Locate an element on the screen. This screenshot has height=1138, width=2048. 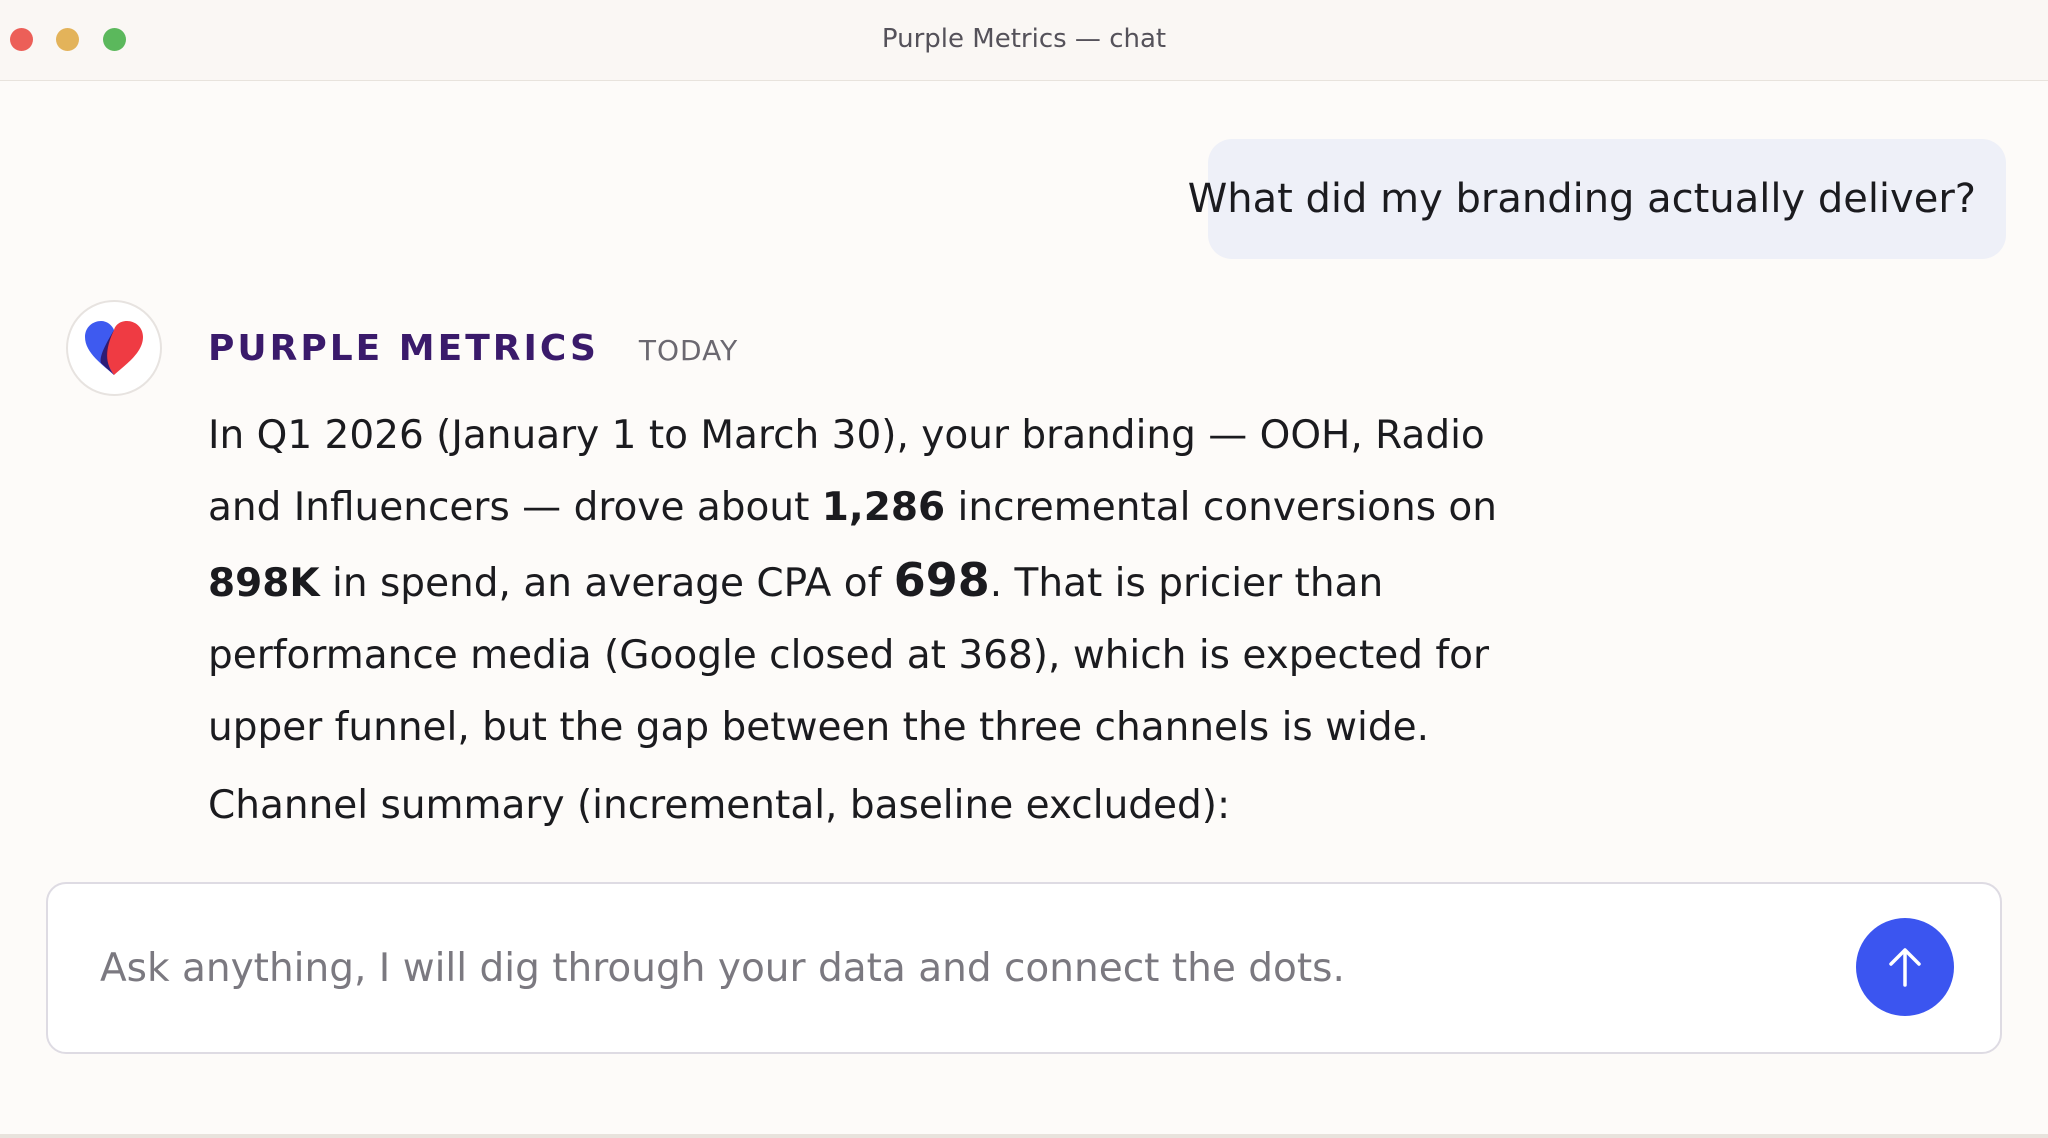
window-title: Purple Metrics — chat is located at coordinates (1024, 39).